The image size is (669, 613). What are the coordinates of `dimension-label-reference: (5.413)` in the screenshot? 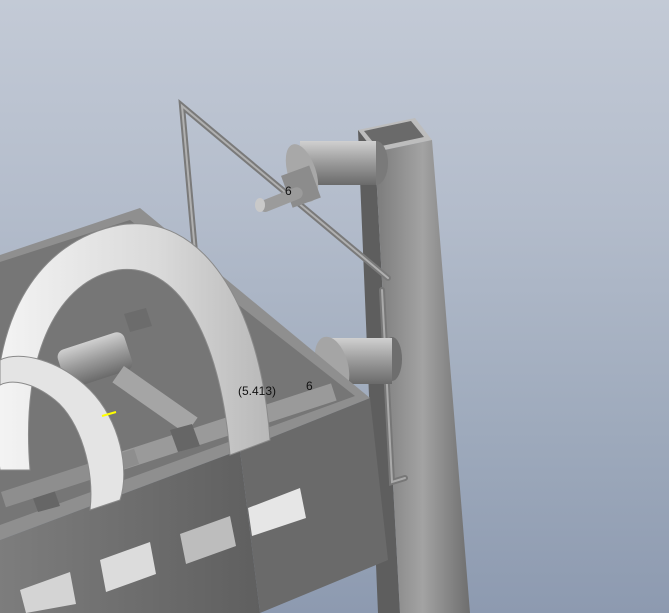 It's located at (257, 391).